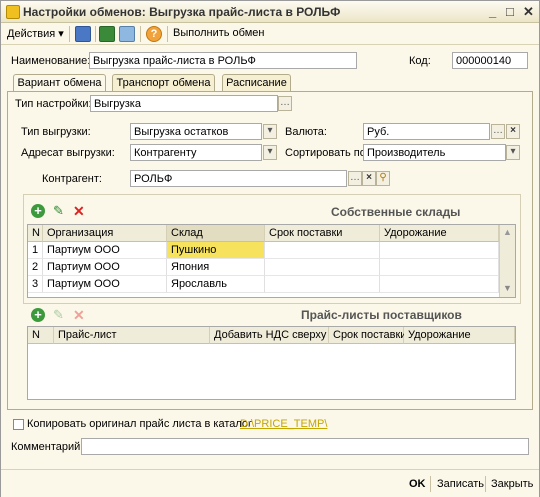 This screenshot has width=540, height=497. What do you see at coordinates (327, 153) in the screenshot?
I see `sort-label: Сортировать по:` at bounding box center [327, 153].